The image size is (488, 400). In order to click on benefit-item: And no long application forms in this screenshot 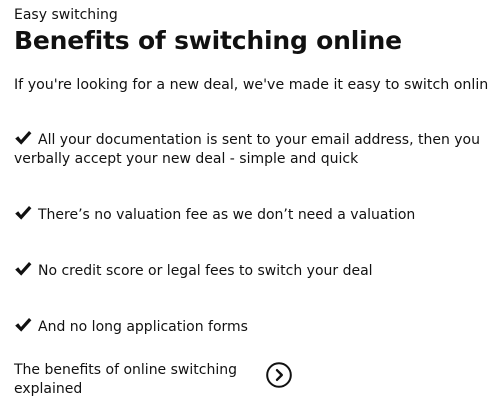, I will do `click(249, 327)`.